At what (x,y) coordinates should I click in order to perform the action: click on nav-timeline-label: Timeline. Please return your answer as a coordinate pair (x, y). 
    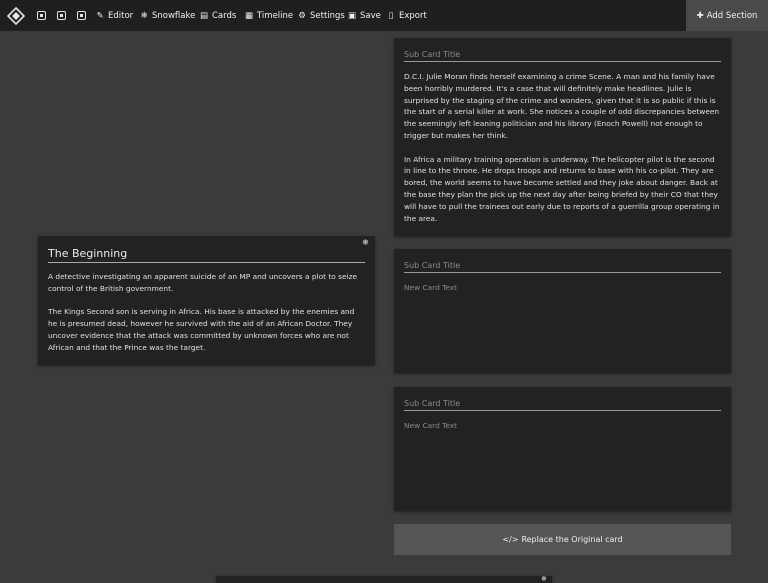
    Looking at the image, I should click on (275, 16).